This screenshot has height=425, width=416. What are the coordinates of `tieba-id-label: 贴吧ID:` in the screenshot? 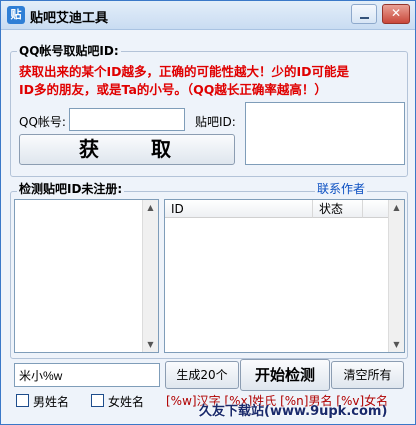 It's located at (215, 122).